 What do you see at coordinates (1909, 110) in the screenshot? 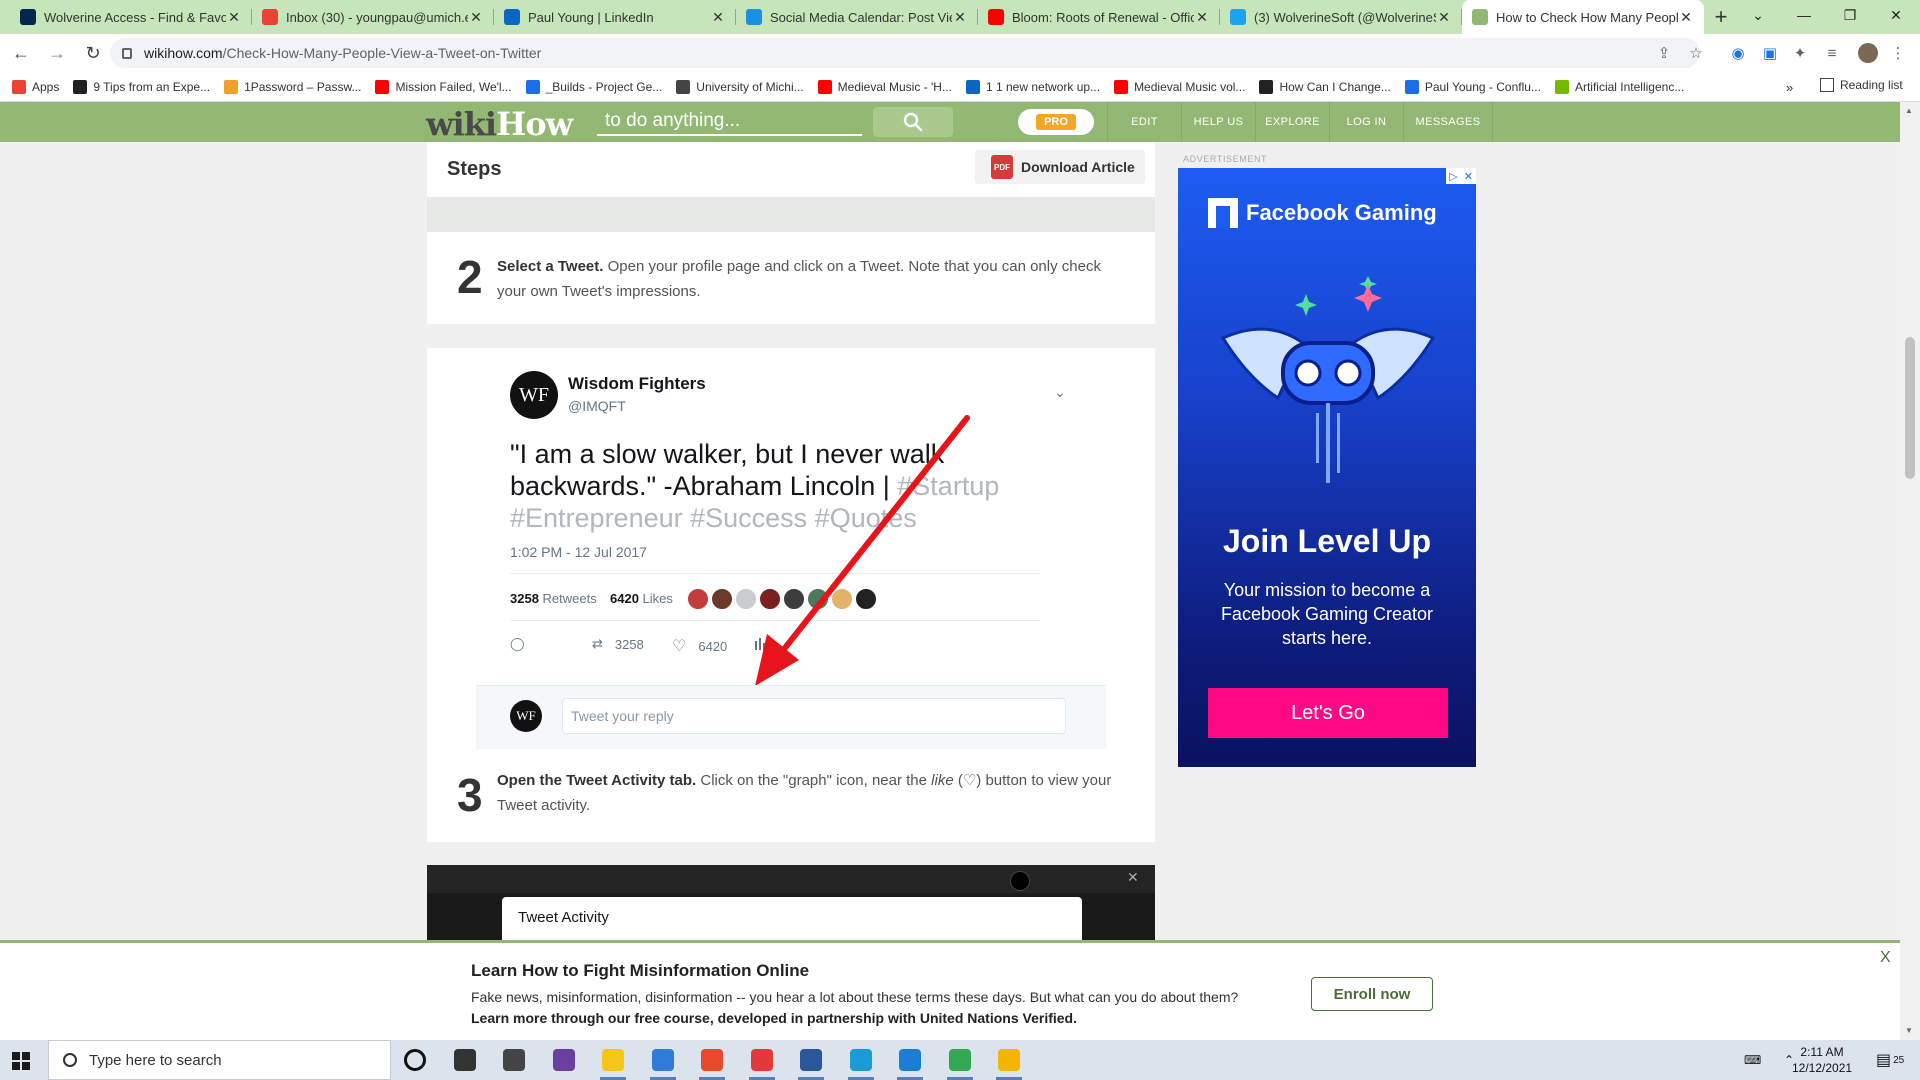
I see `scroll-up-icon: ▲` at bounding box center [1909, 110].